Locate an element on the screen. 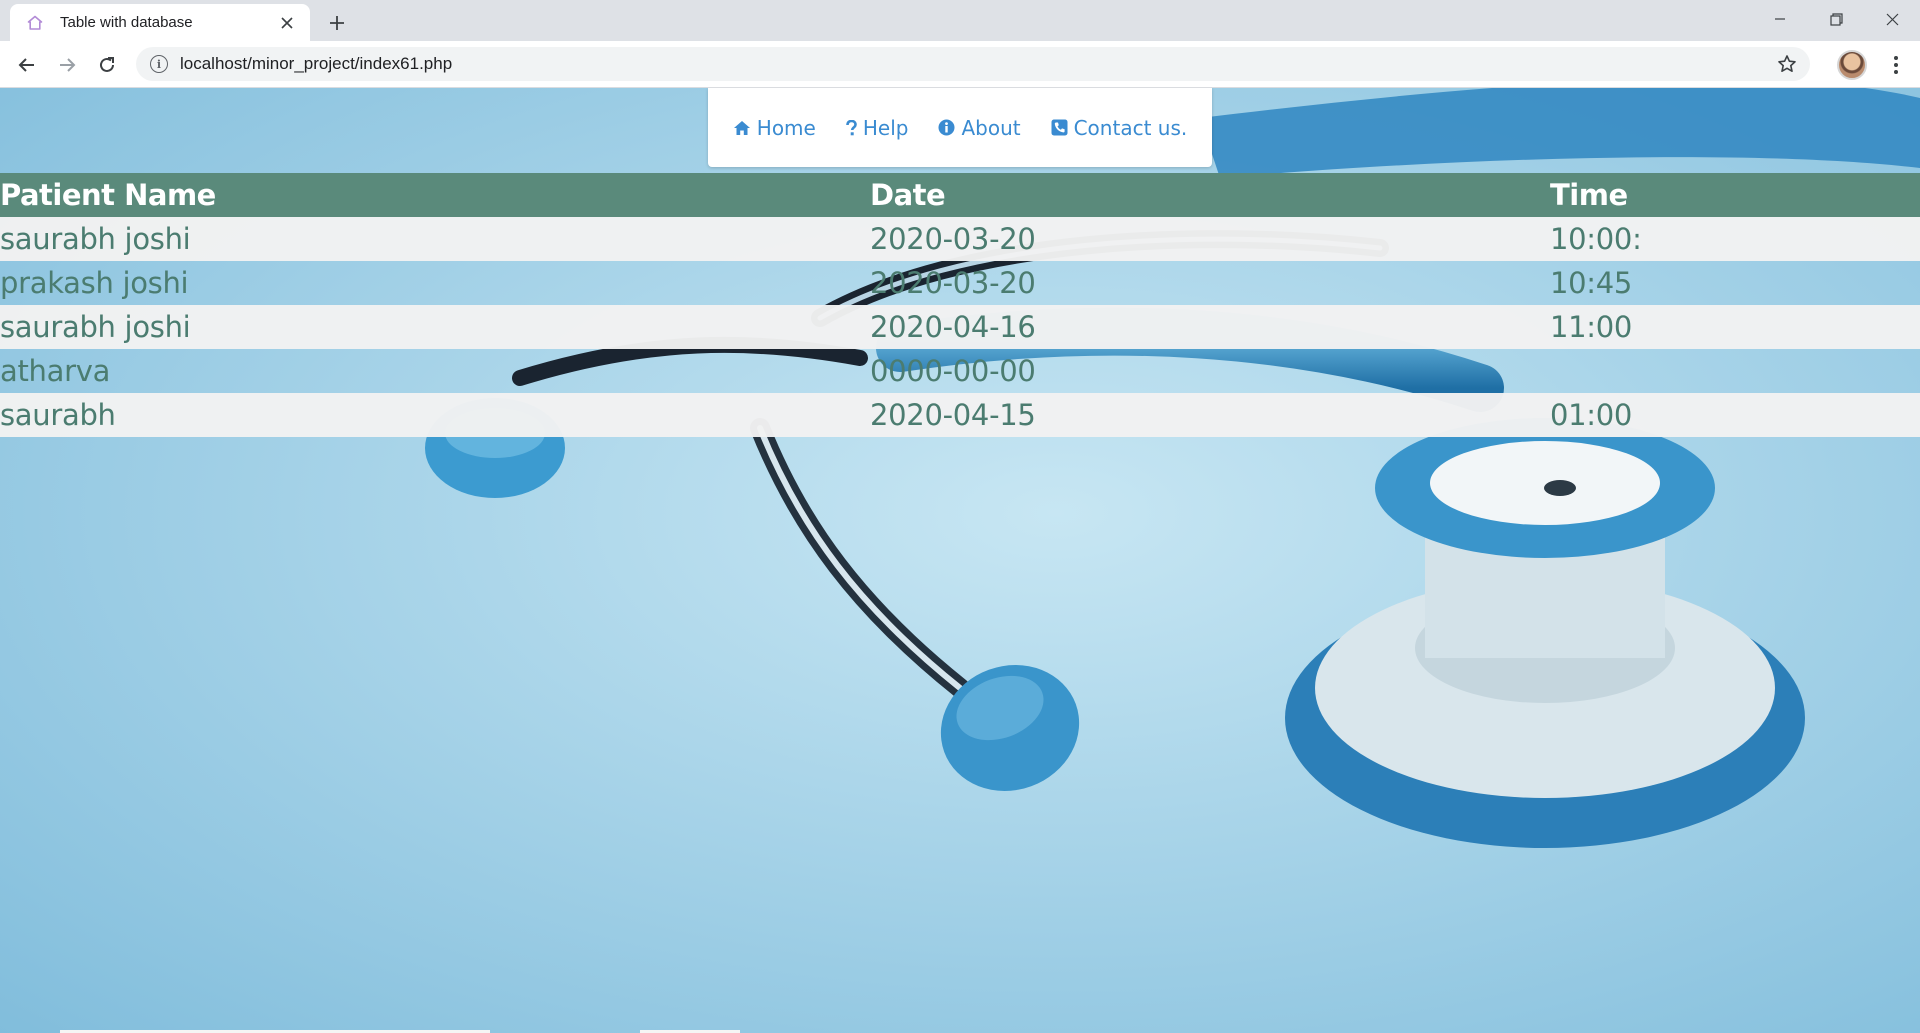 Image resolution: width=1920 pixels, height=1033 pixels. table-row: saurabh joshi 2020-03-20 10:00: is located at coordinates (960, 239).